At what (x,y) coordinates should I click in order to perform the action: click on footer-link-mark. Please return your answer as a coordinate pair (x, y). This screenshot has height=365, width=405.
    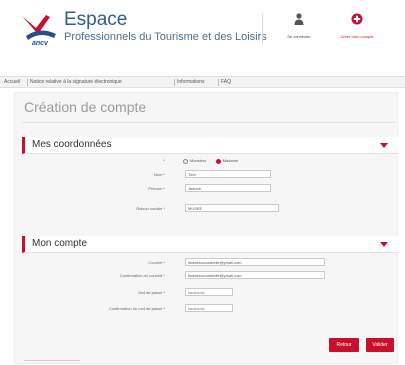
    Looking at the image, I should click on (52, 360).